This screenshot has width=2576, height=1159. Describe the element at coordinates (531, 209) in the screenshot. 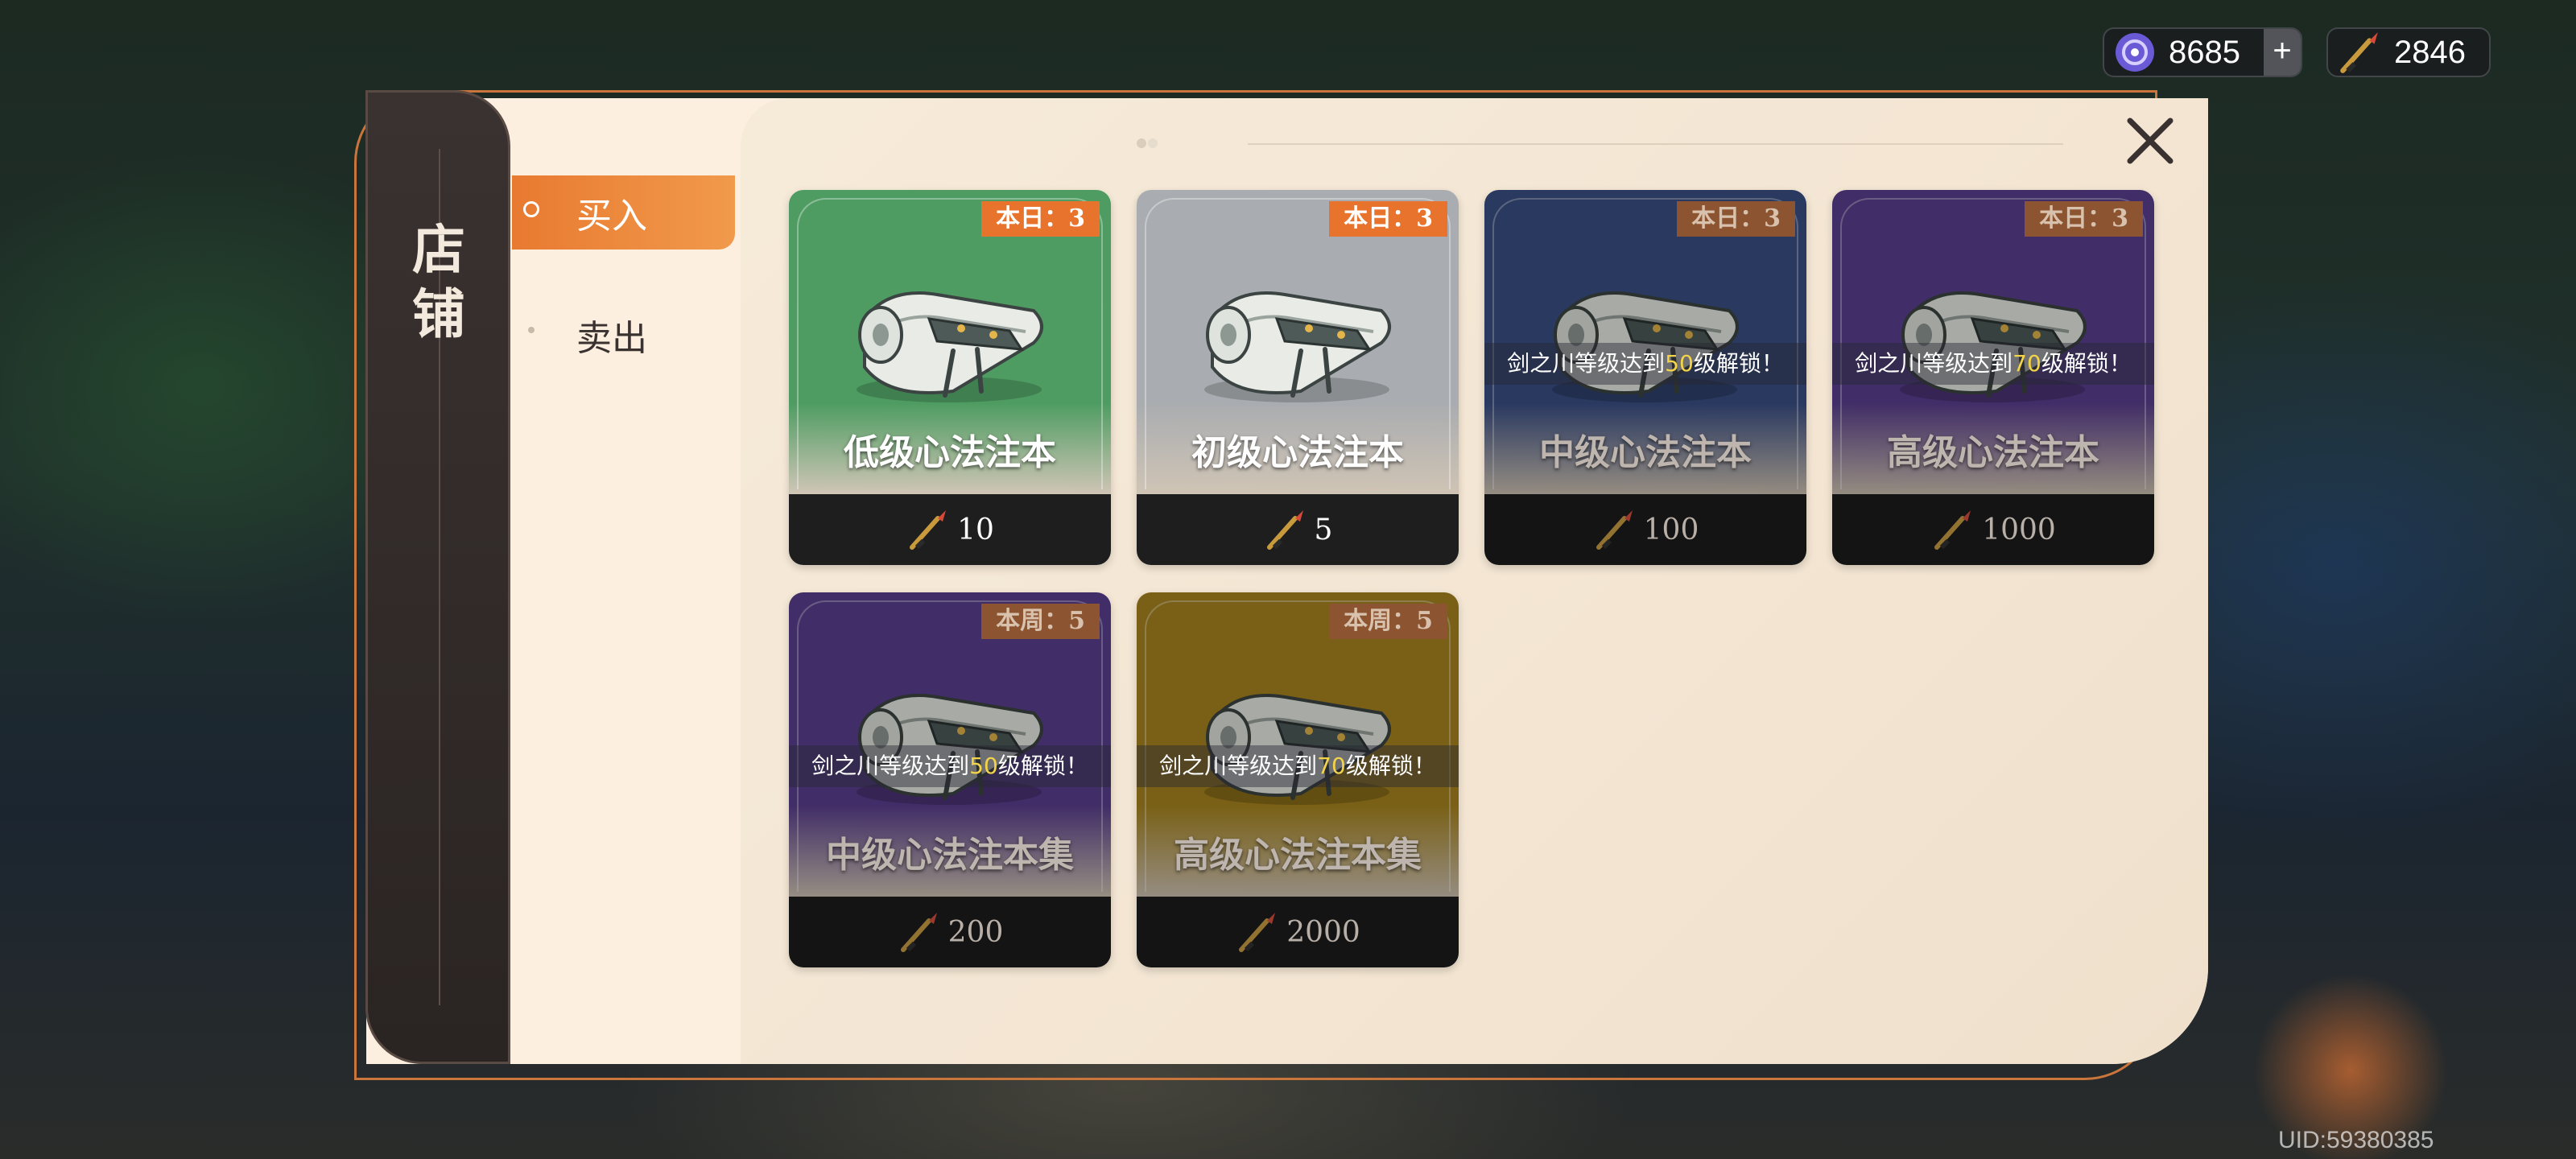

I see `active-tab-marker-icon` at that location.